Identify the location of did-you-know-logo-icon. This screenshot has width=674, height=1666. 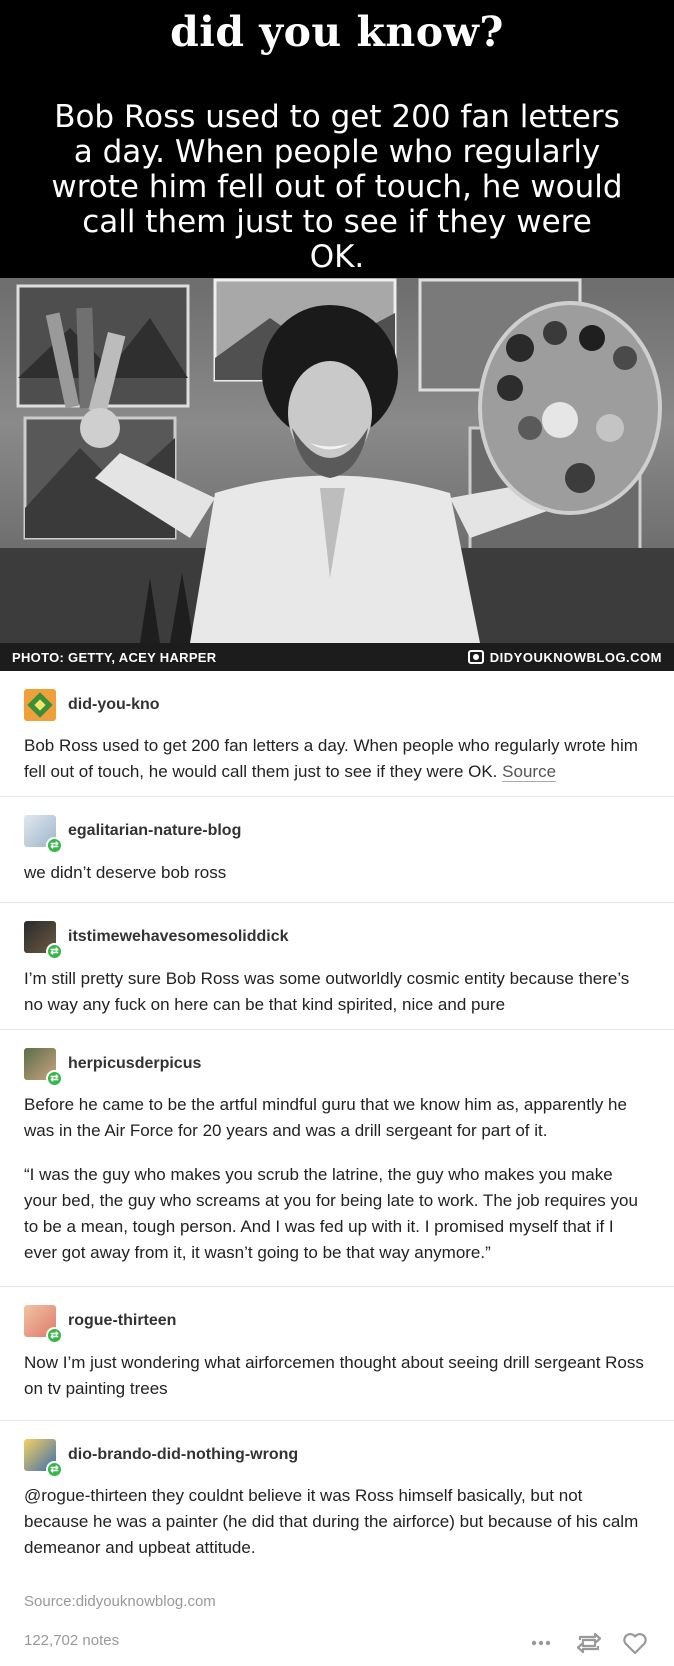
(40, 705).